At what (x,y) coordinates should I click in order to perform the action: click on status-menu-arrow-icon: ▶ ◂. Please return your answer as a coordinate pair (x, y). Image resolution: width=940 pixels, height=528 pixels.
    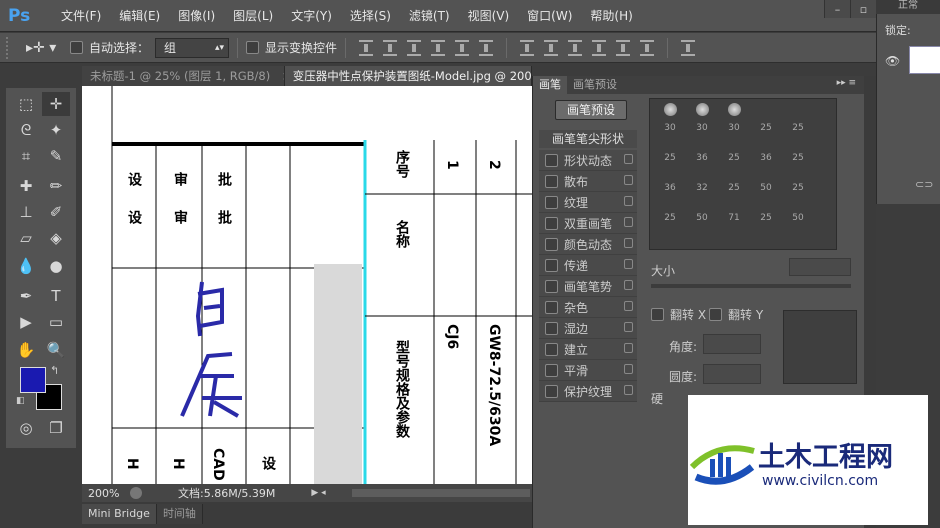
    Looking at the image, I should click on (318, 493).